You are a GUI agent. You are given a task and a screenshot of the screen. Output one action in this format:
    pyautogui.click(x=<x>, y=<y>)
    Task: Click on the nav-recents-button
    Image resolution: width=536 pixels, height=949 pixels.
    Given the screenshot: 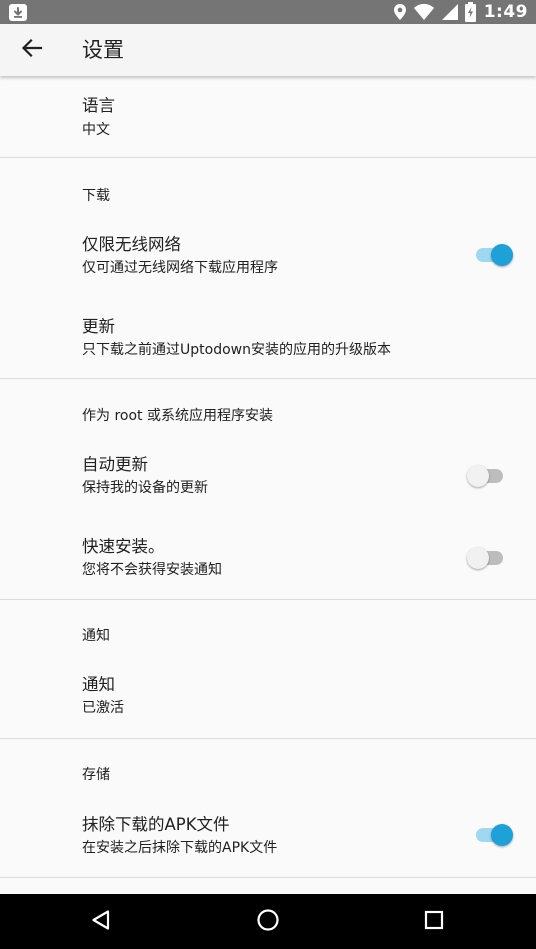 What is the action you would take?
    pyautogui.click(x=434, y=922)
    